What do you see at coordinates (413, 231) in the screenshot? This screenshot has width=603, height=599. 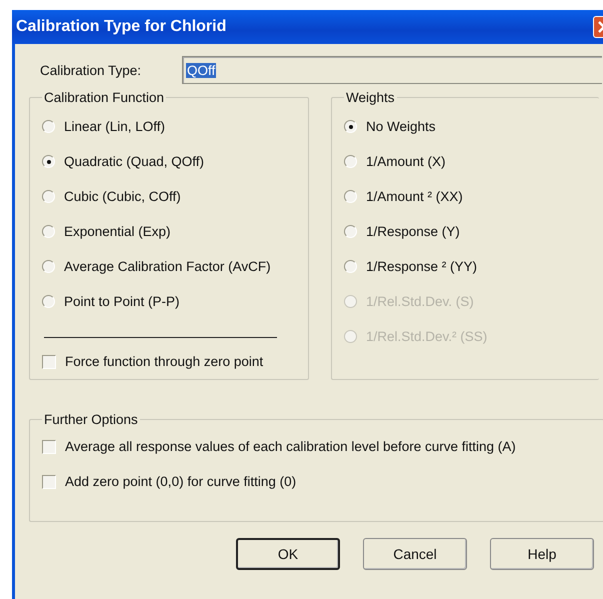 I see `option-label: 1/Response (Y)` at bounding box center [413, 231].